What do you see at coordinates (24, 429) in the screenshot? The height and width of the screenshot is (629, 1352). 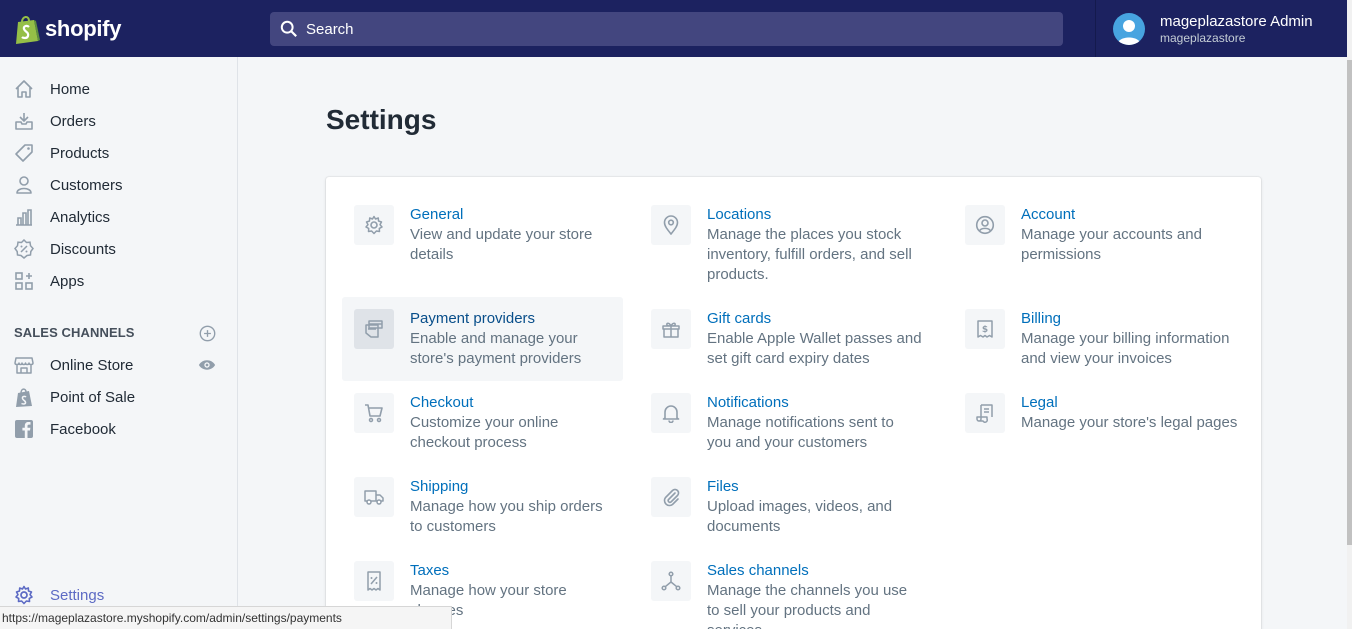 I see `facebook-icon` at bounding box center [24, 429].